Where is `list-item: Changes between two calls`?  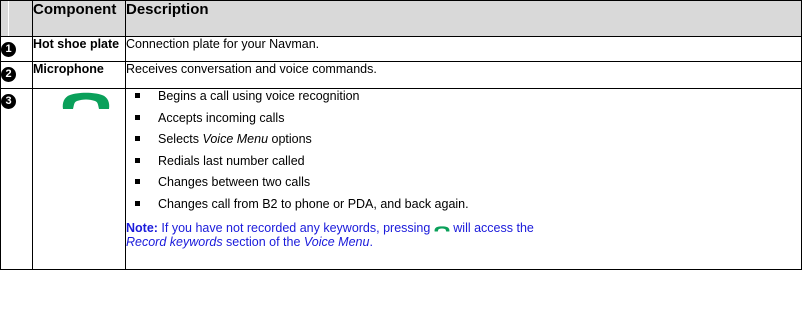
list-item: Changes between two calls is located at coordinates (463, 186).